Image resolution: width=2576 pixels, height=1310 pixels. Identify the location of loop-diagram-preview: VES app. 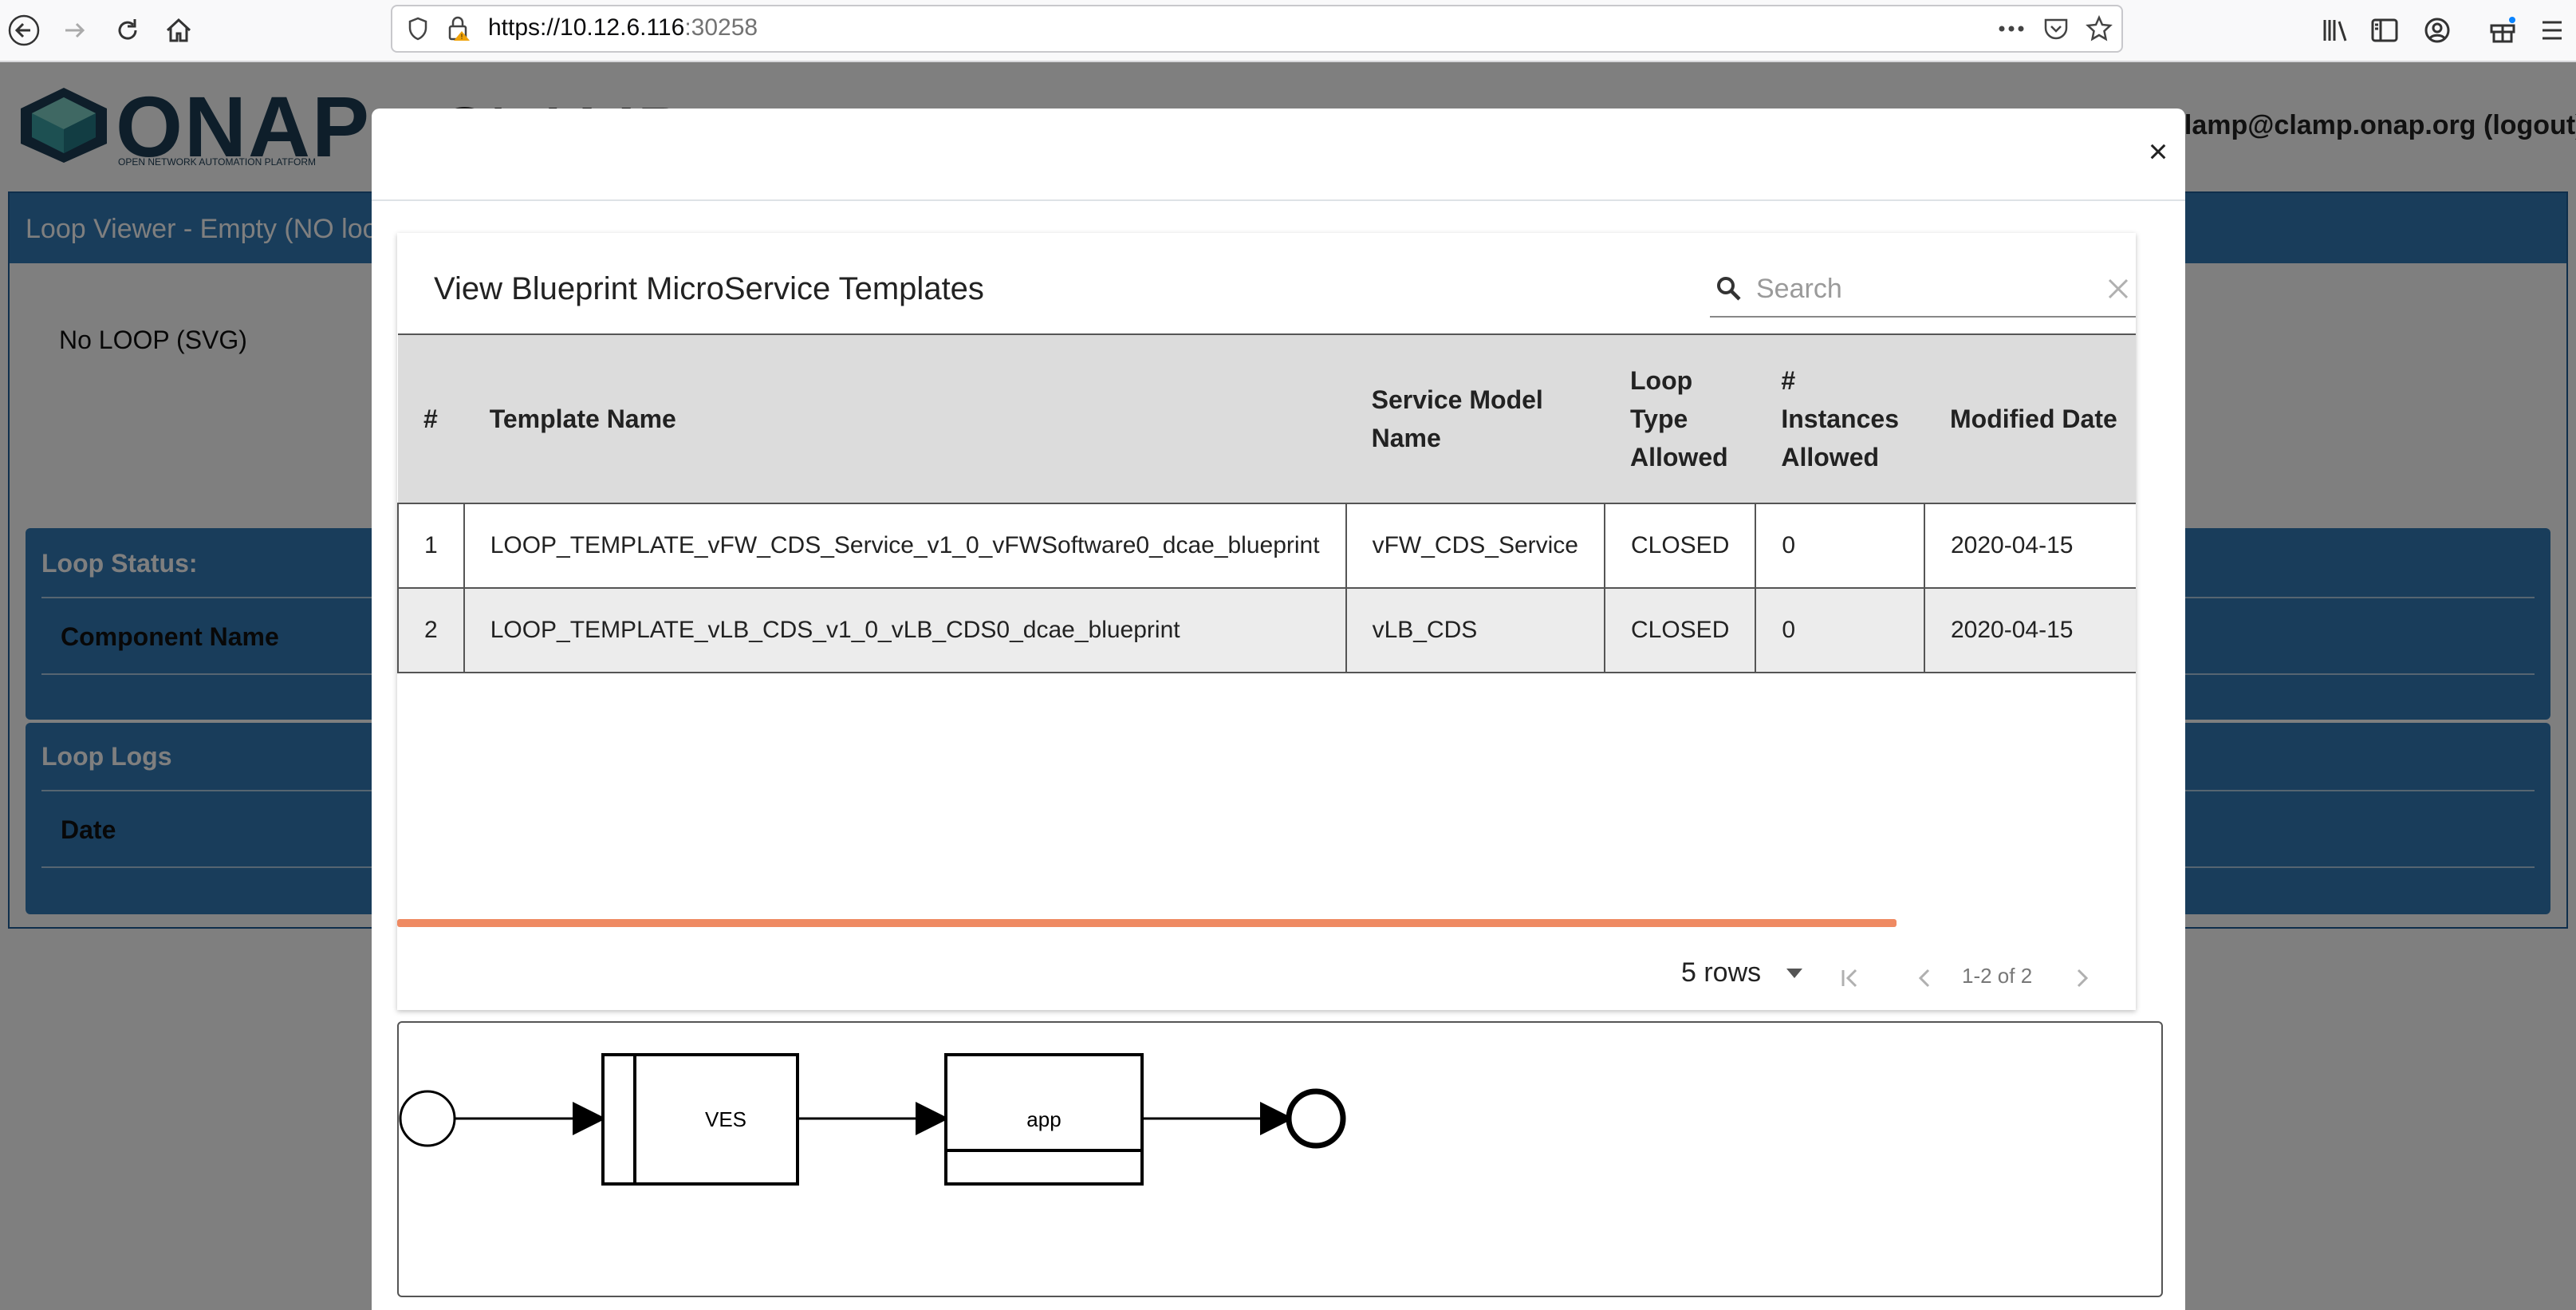
(1280, 1159).